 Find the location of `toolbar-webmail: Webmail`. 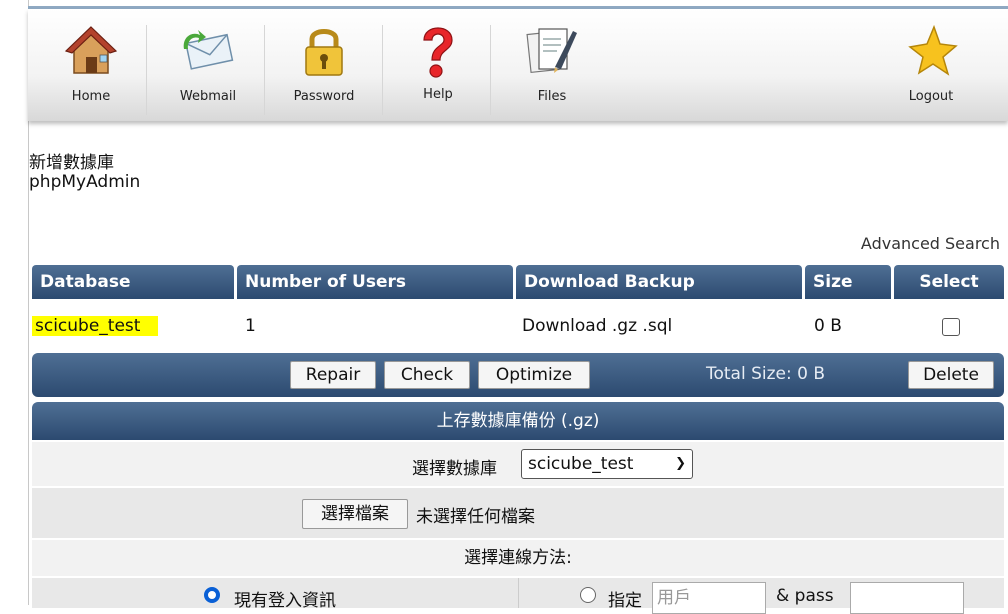

toolbar-webmail: Webmail is located at coordinates (208, 65).